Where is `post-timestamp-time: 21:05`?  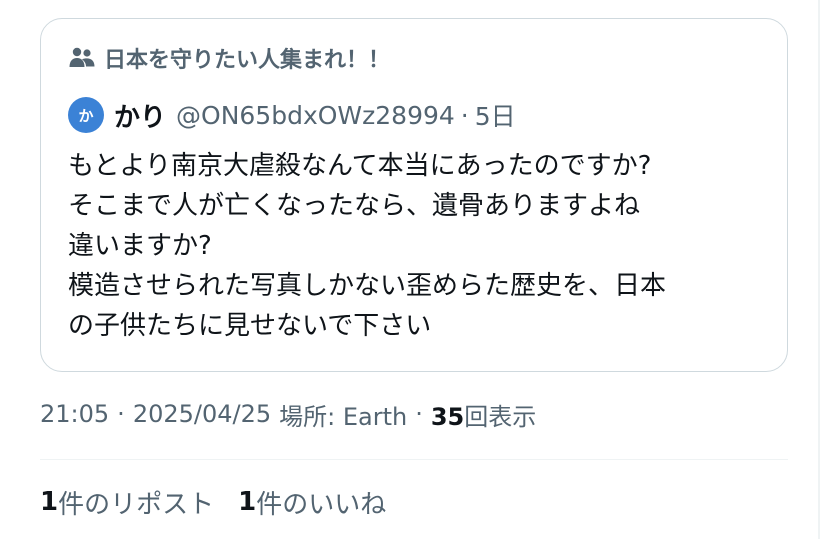 post-timestamp-time: 21:05 is located at coordinates (74, 414).